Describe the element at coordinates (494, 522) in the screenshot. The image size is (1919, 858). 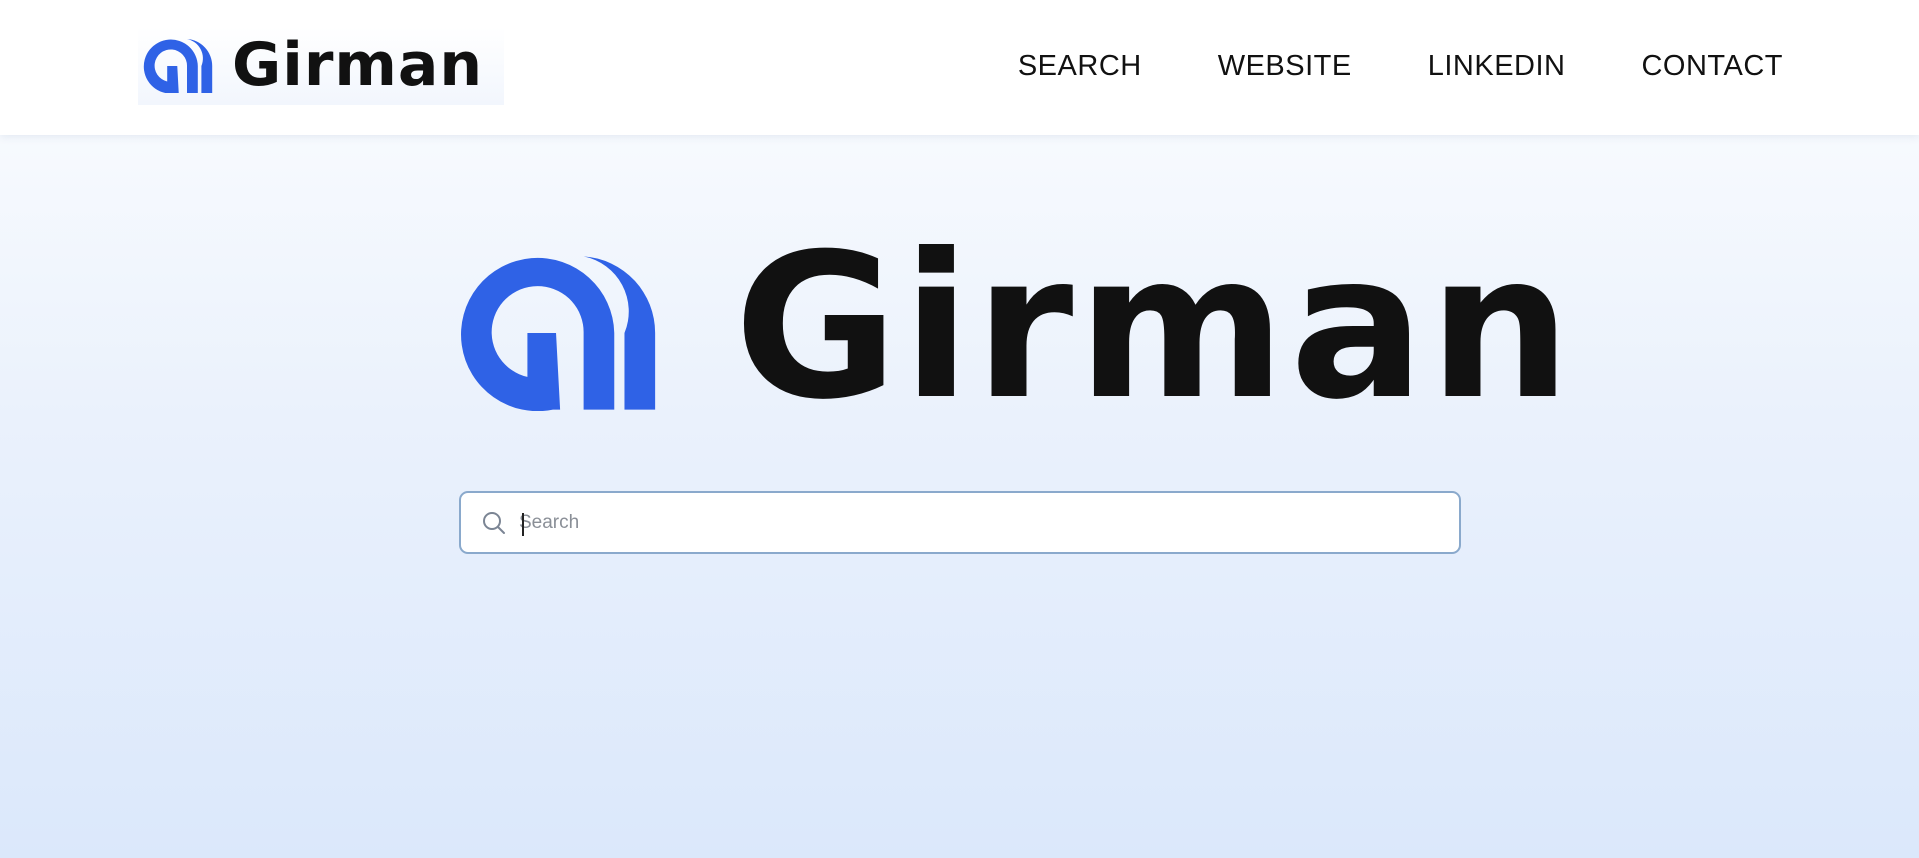
I see `search-icon` at that location.